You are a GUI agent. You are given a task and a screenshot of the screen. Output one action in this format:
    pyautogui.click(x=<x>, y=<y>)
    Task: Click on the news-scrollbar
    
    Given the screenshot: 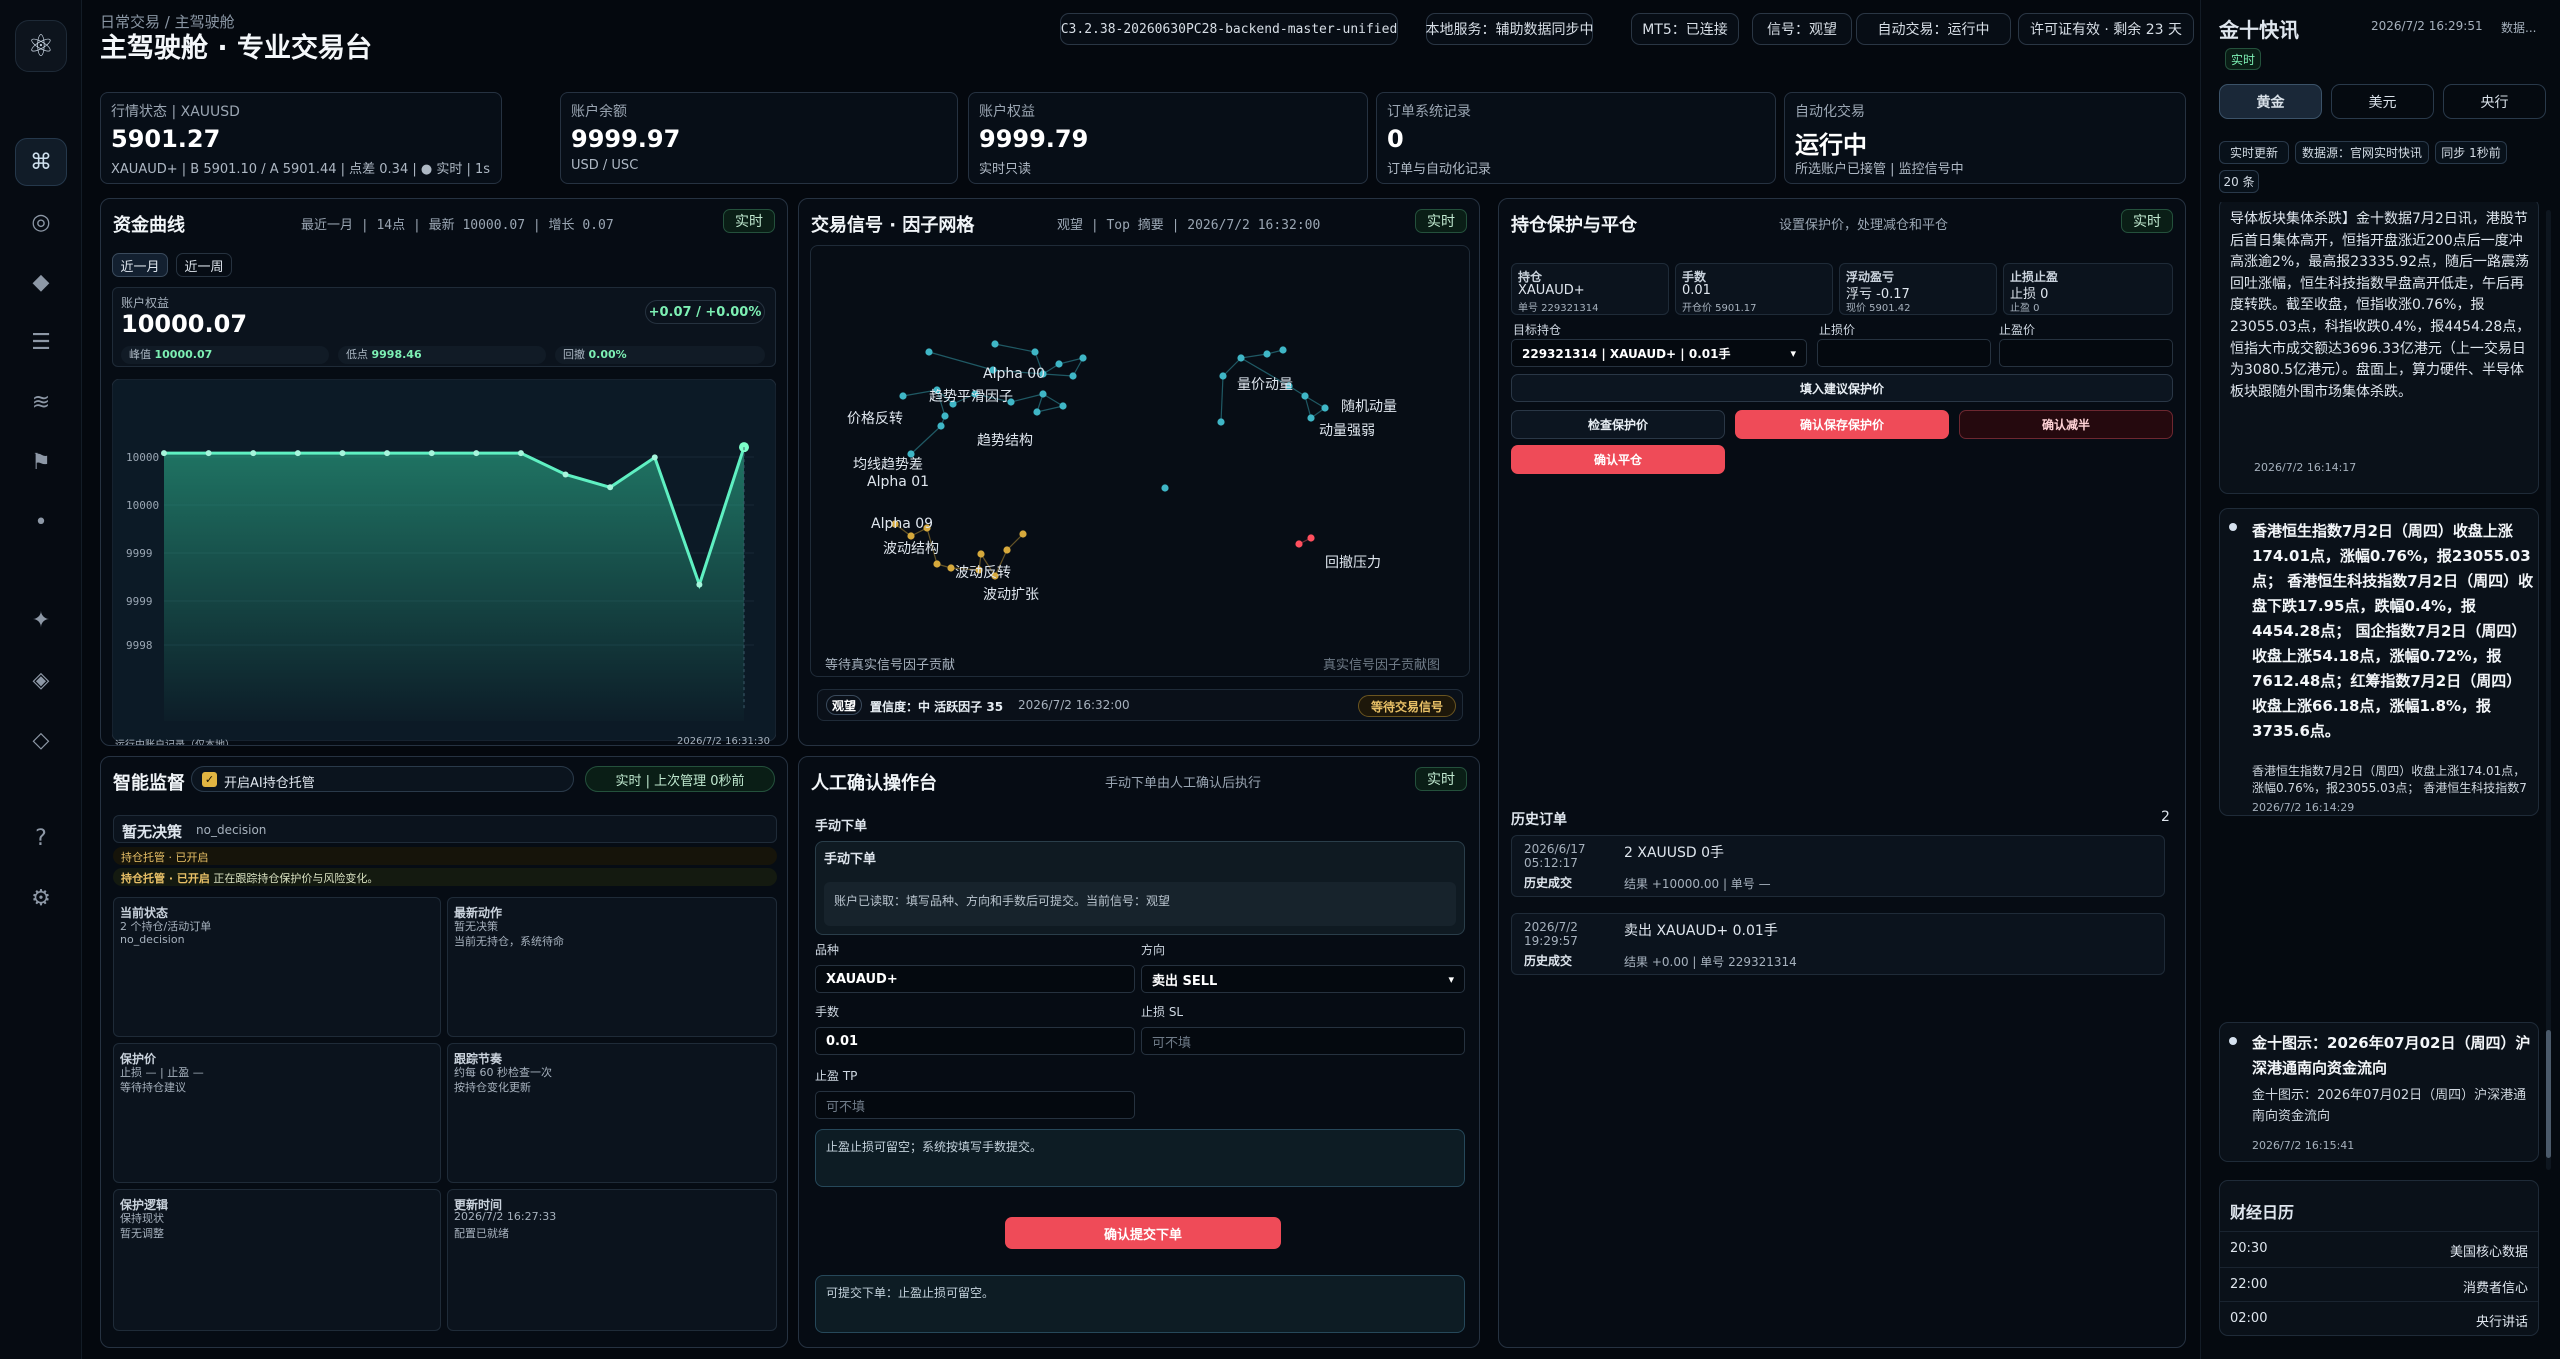 What is the action you would take?
    pyautogui.click(x=2548, y=690)
    